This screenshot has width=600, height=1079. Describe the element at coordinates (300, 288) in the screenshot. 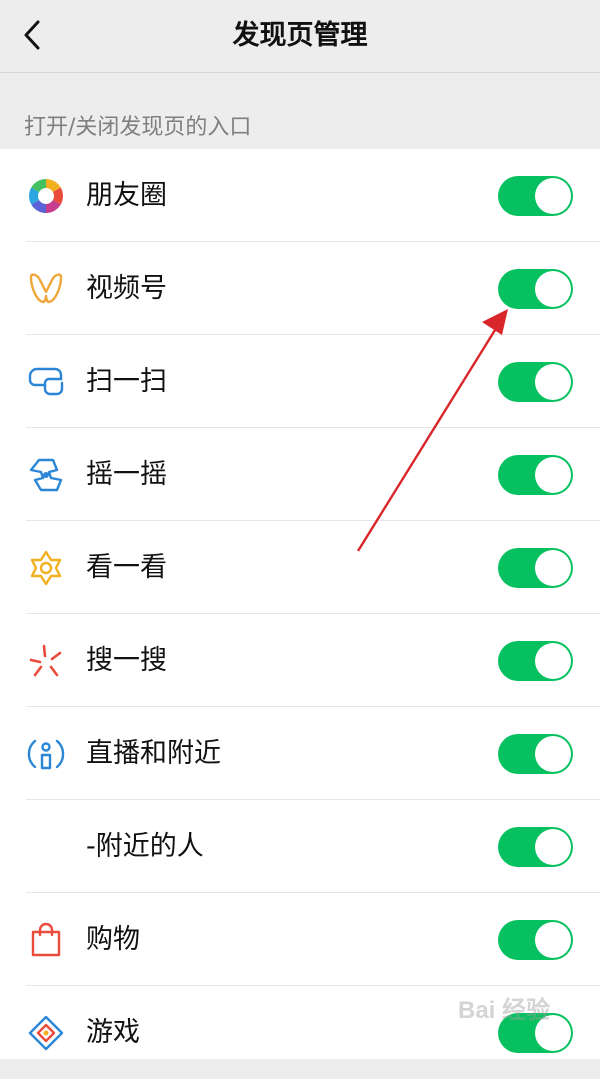

I see `list-item-channels: 视频号` at that location.